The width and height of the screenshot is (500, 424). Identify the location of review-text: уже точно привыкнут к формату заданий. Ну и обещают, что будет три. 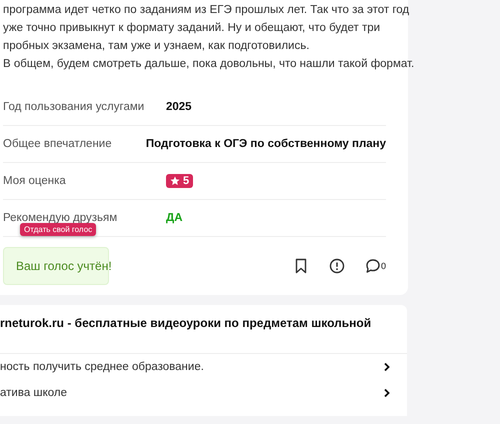
(191, 28).